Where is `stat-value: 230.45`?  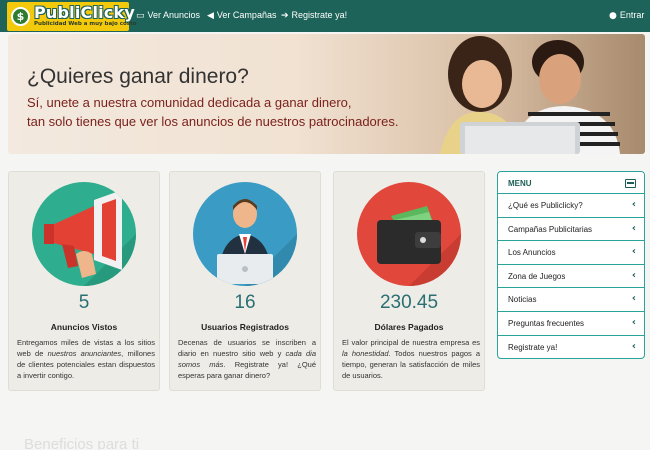
stat-value: 230.45 is located at coordinates (409, 302).